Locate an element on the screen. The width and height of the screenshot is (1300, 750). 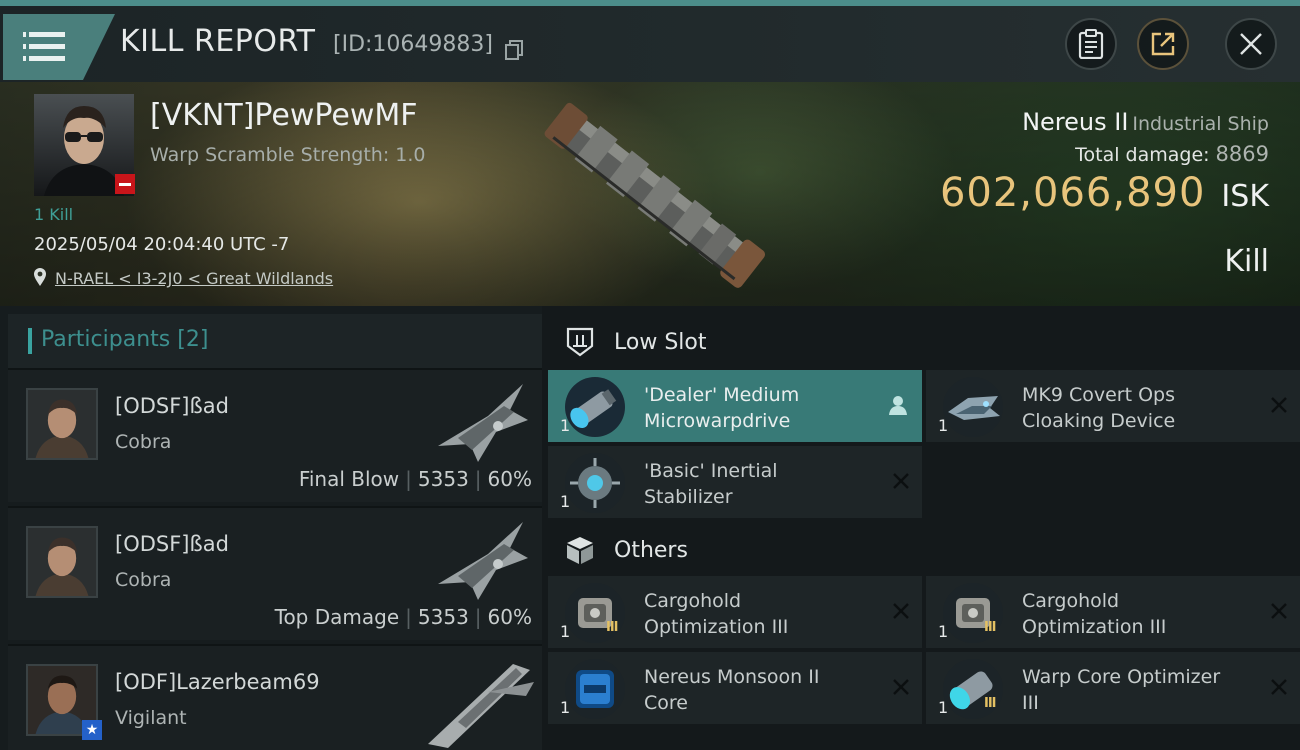
victim-name: [VKNT]PewPewMF is located at coordinates (284, 115).